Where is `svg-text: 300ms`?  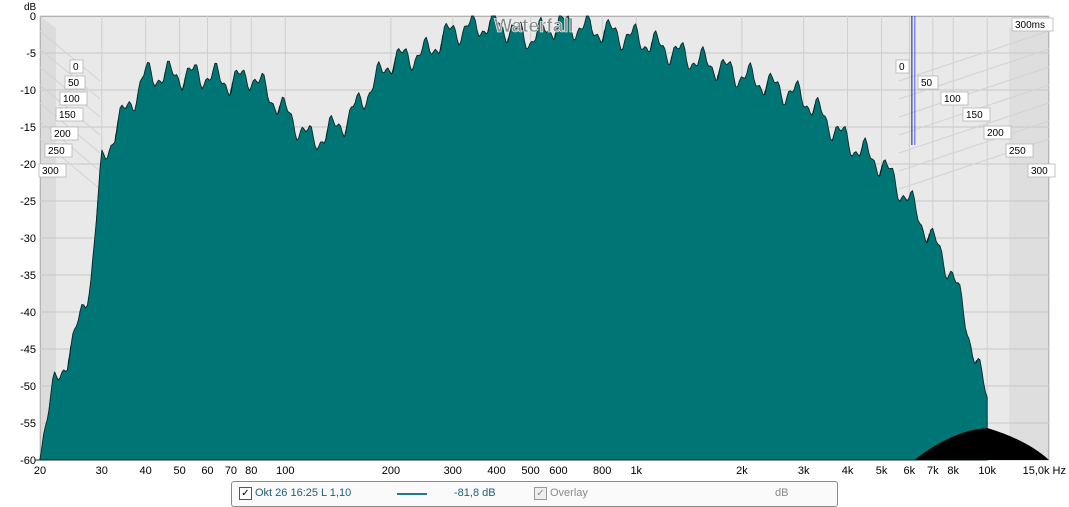
svg-text: 300ms is located at coordinates (1030, 25).